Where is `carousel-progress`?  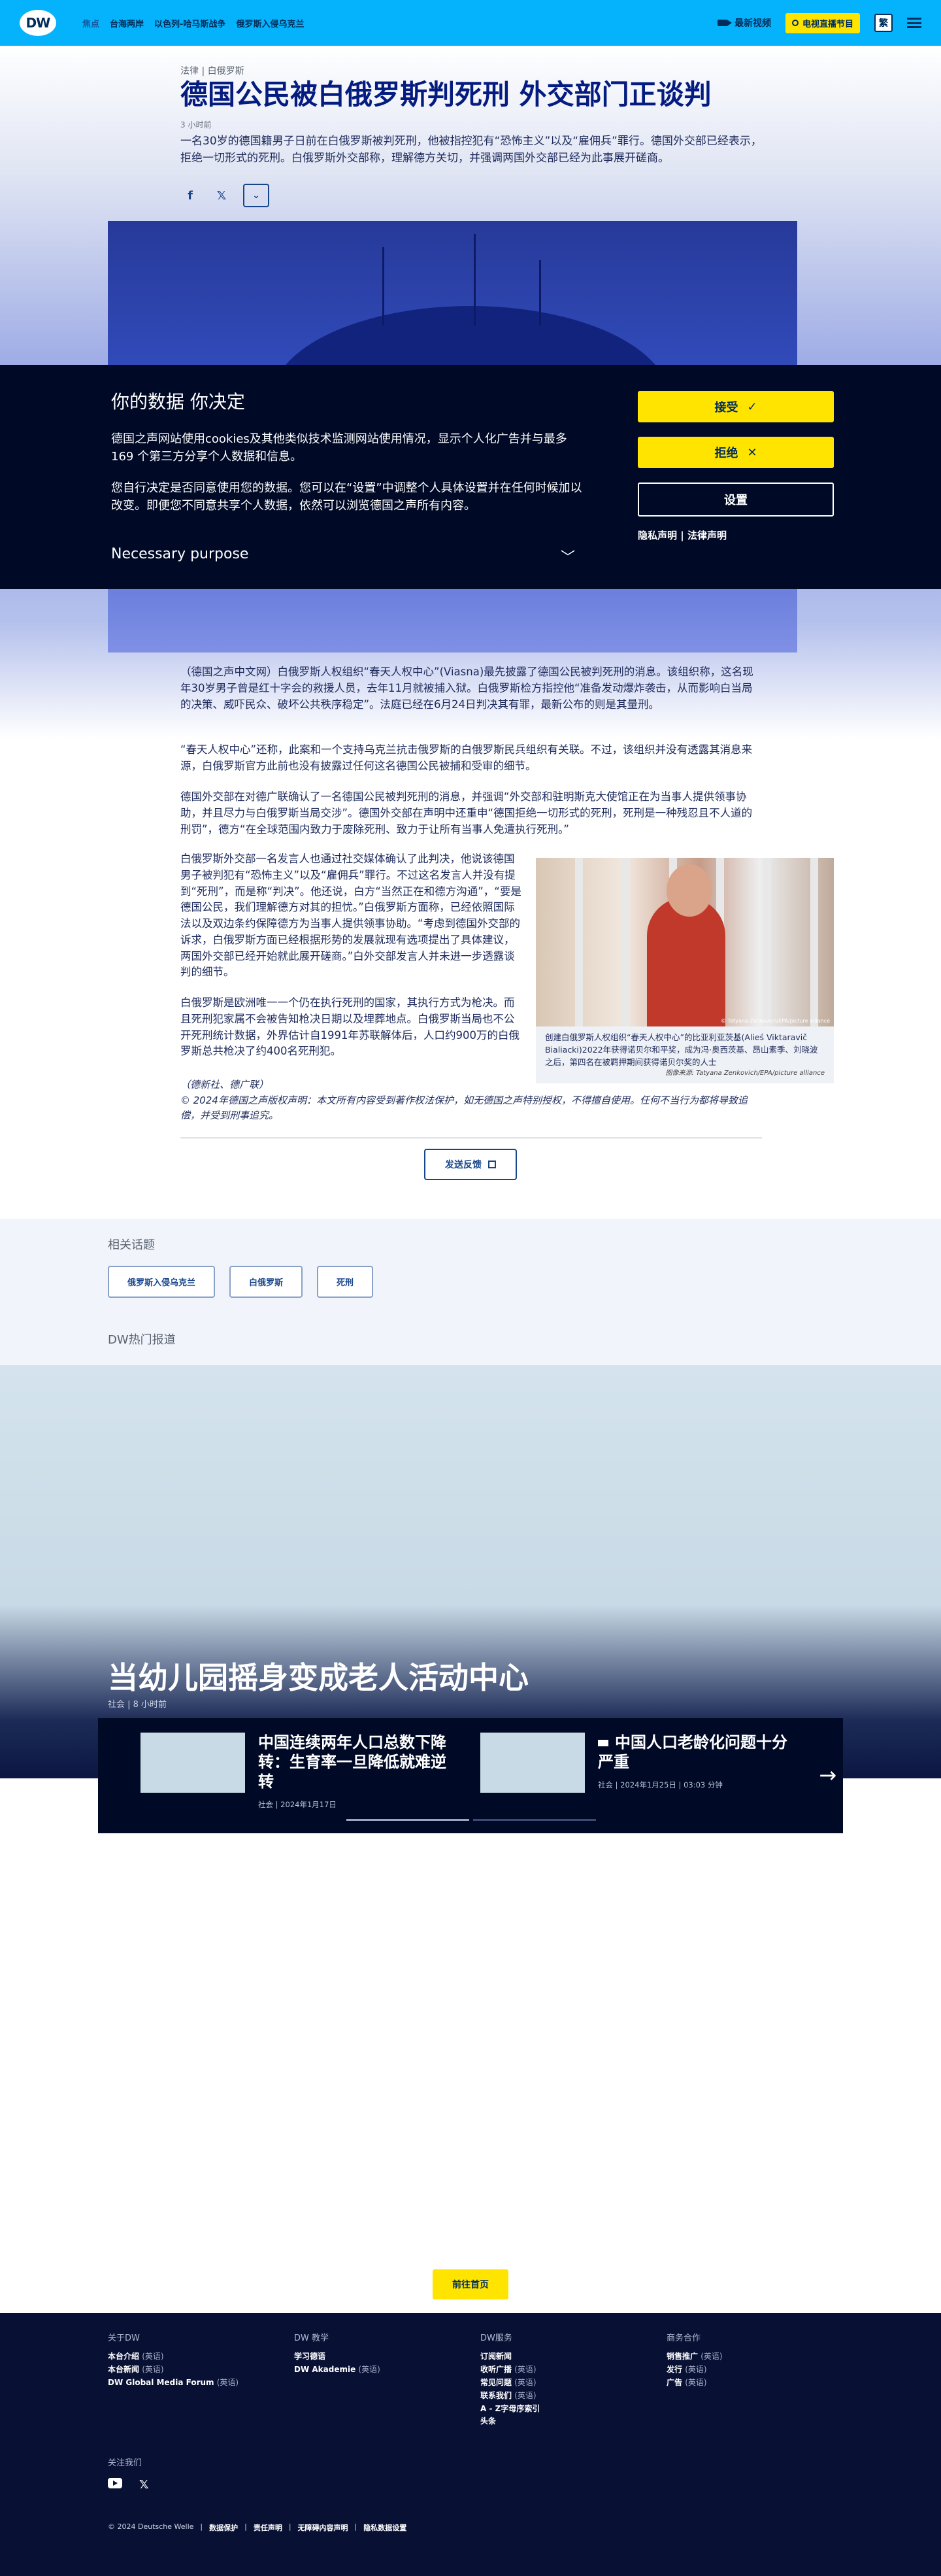
carousel-progress is located at coordinates (471, 1820).